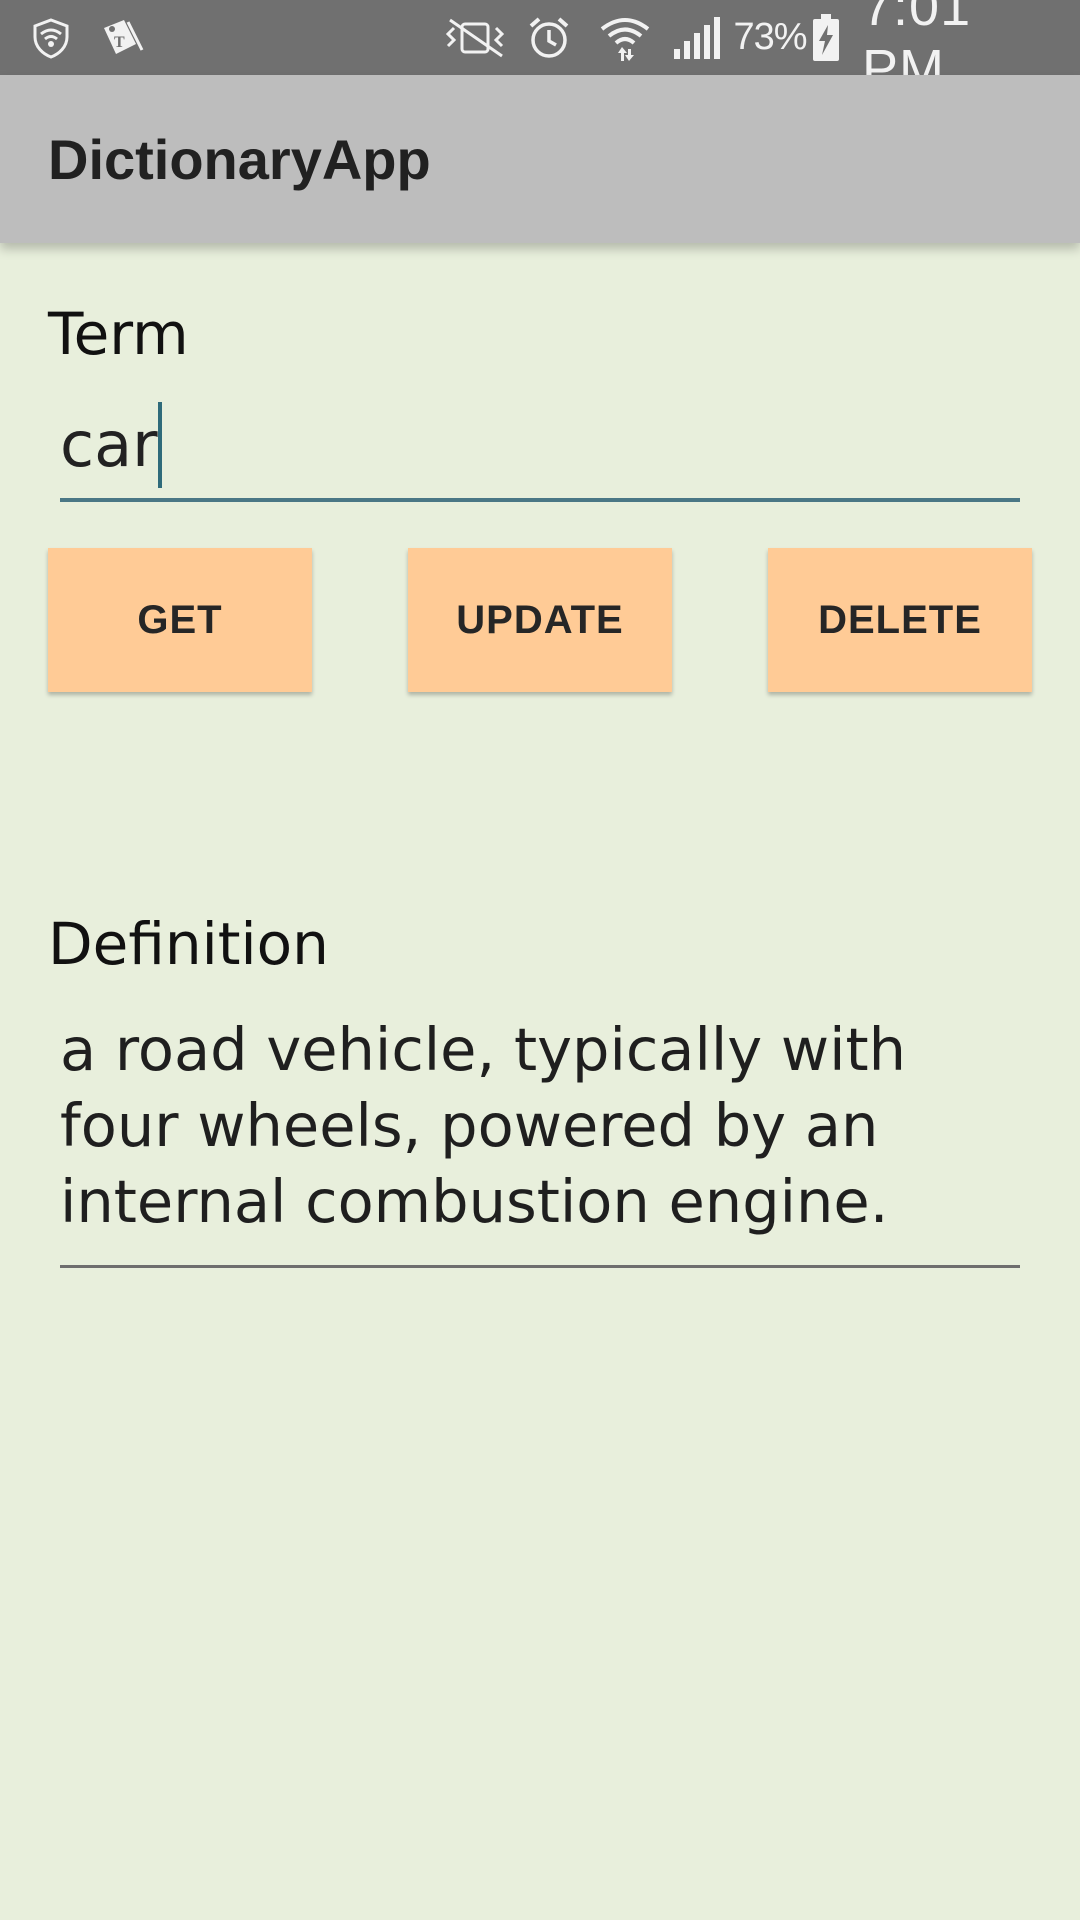 This screenshot has height=1920, width=1080. Describe the element at coordinates (770, 37) in the screenshot. I see `battery-percent: 73%` at that location.